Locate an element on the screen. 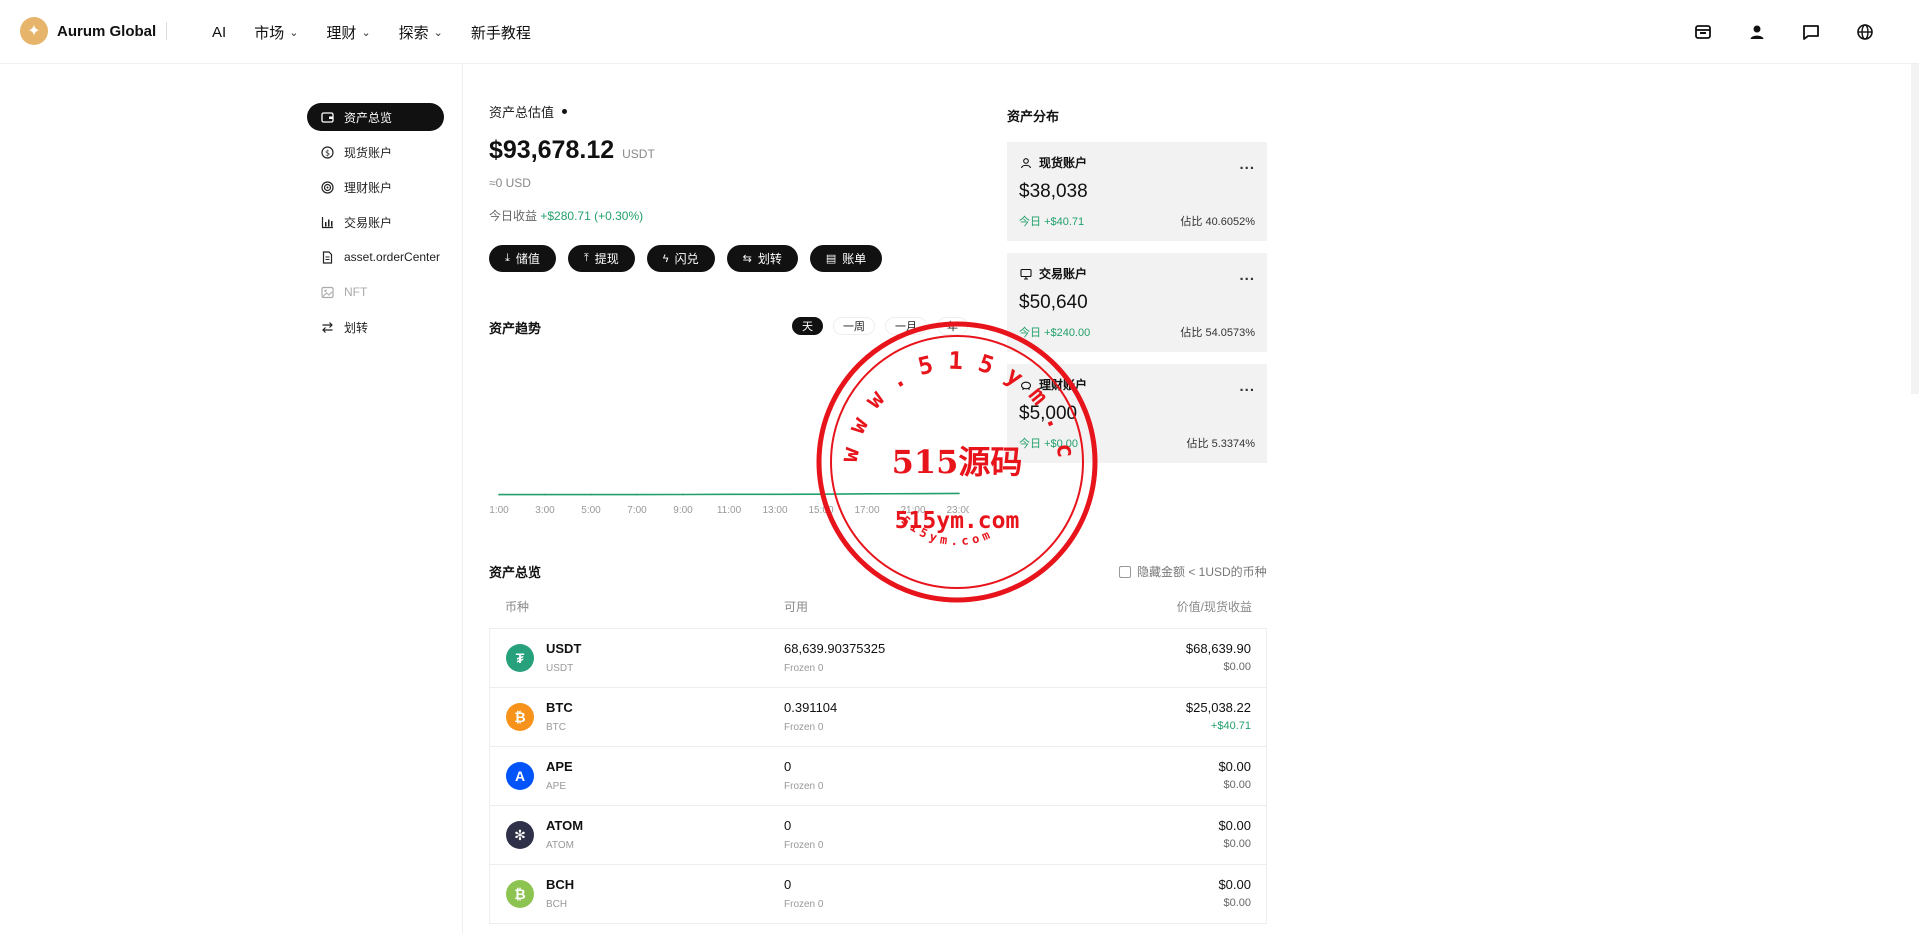  sidebar-item-spot: $ 现货账户 is located at coordinates (382, 152).